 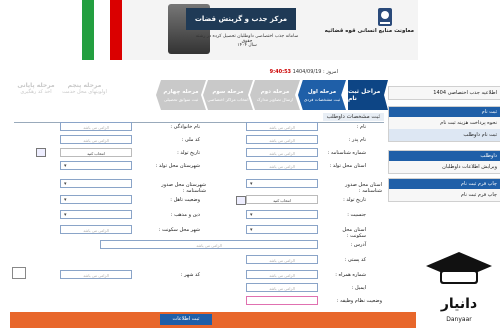 I want to click on step-3-sub: انتخاب مراکز اختصاصی, so click(x=228, y=99).